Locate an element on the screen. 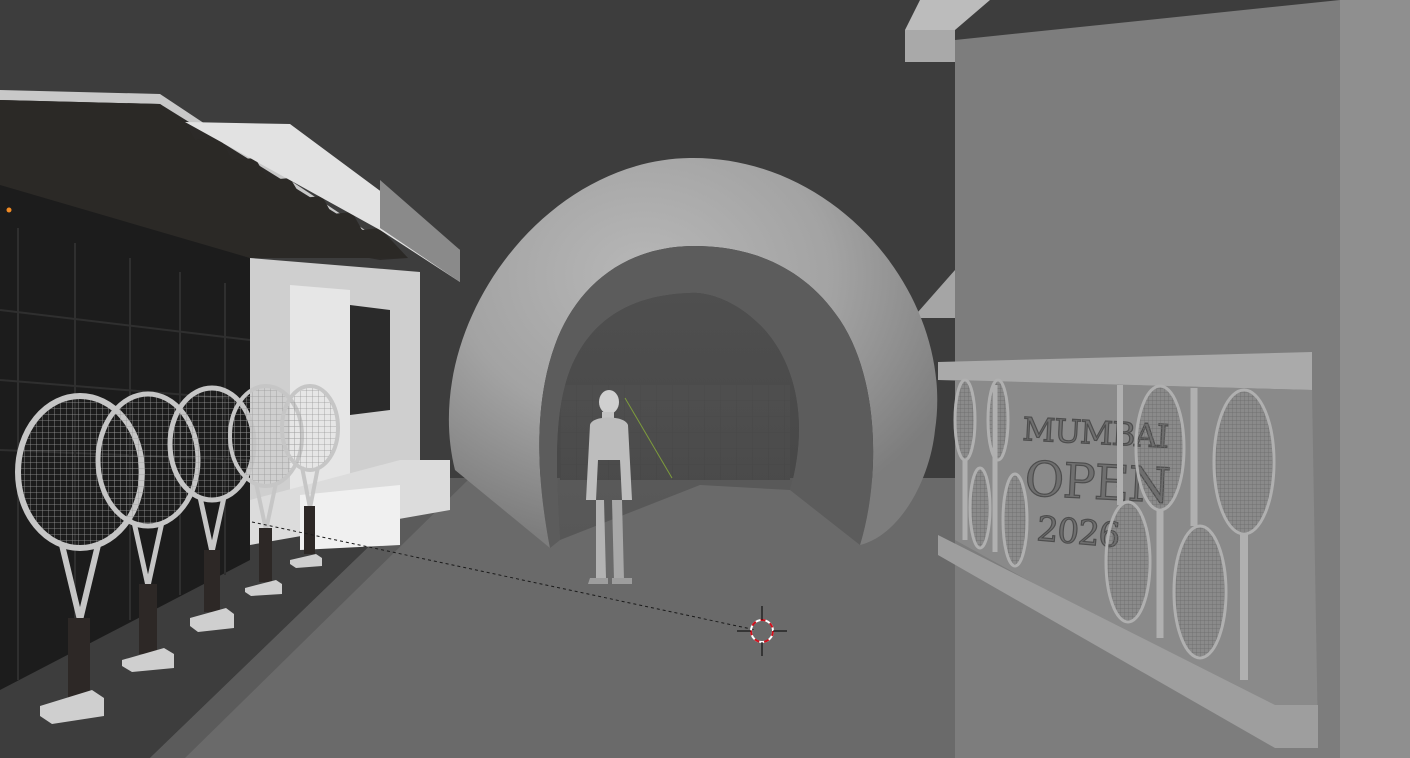  building-right-top is located at coordinates (947, 15).